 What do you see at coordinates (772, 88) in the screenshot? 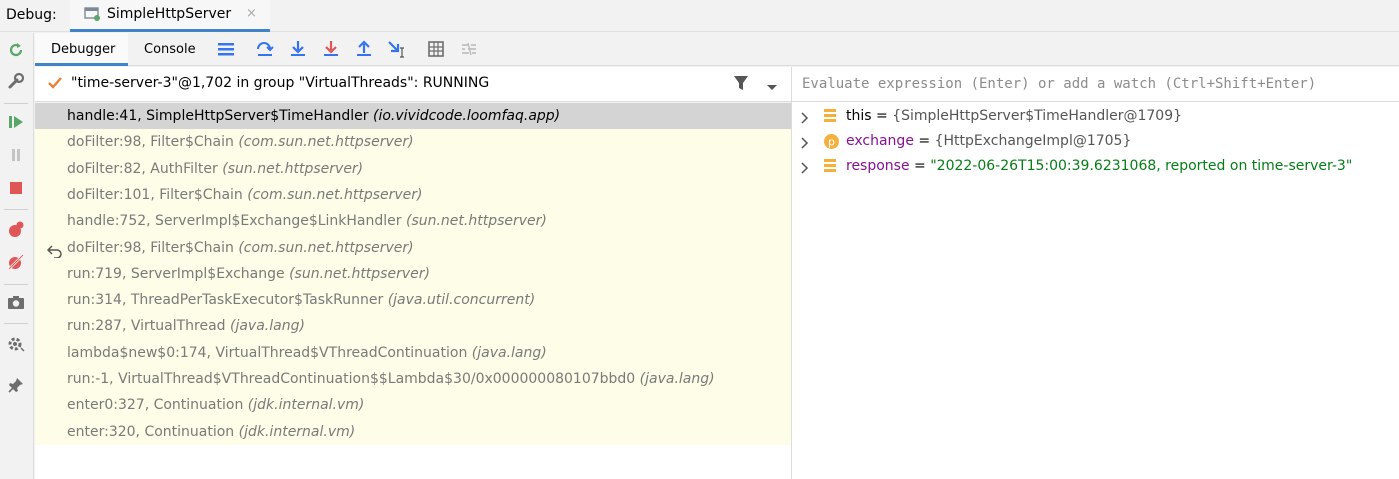
I see `chevron-down-icon` at bounding box center [772, 88].